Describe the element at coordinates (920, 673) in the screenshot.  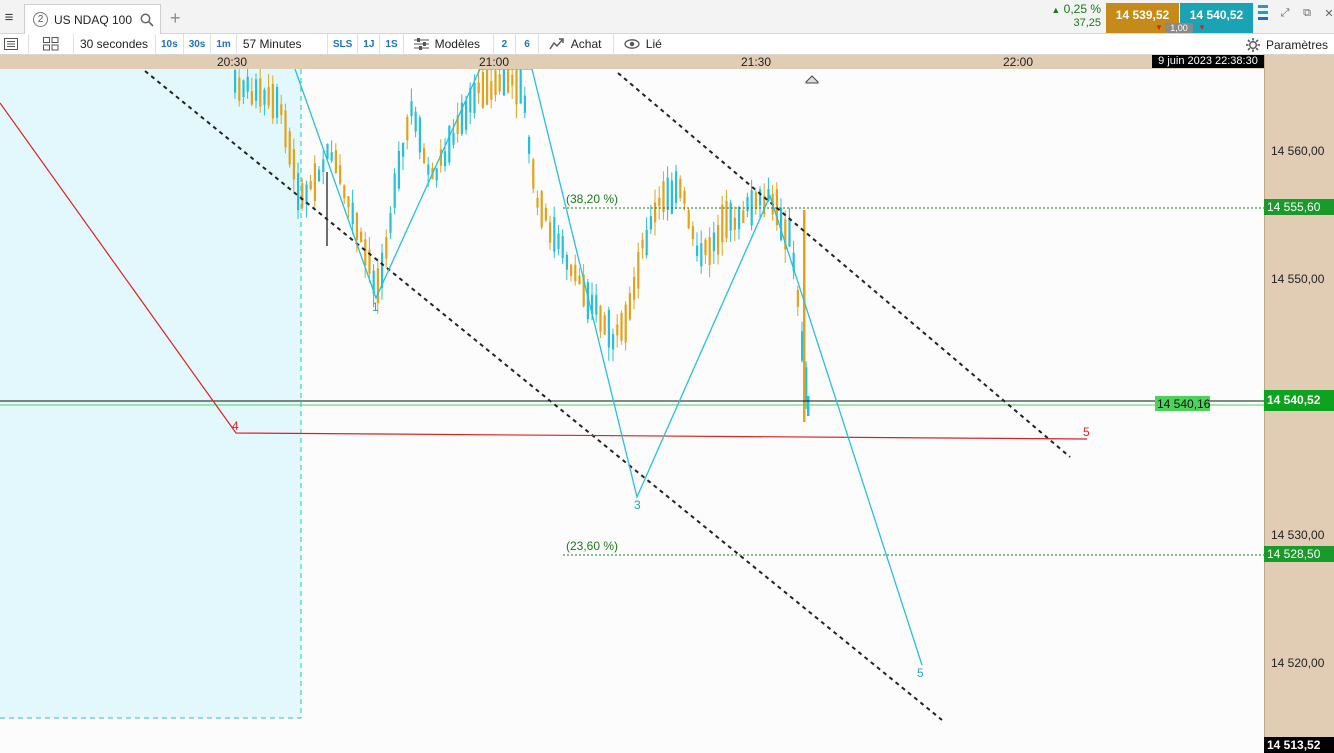
I see `cyan-wave-label-5: 5` at that location.